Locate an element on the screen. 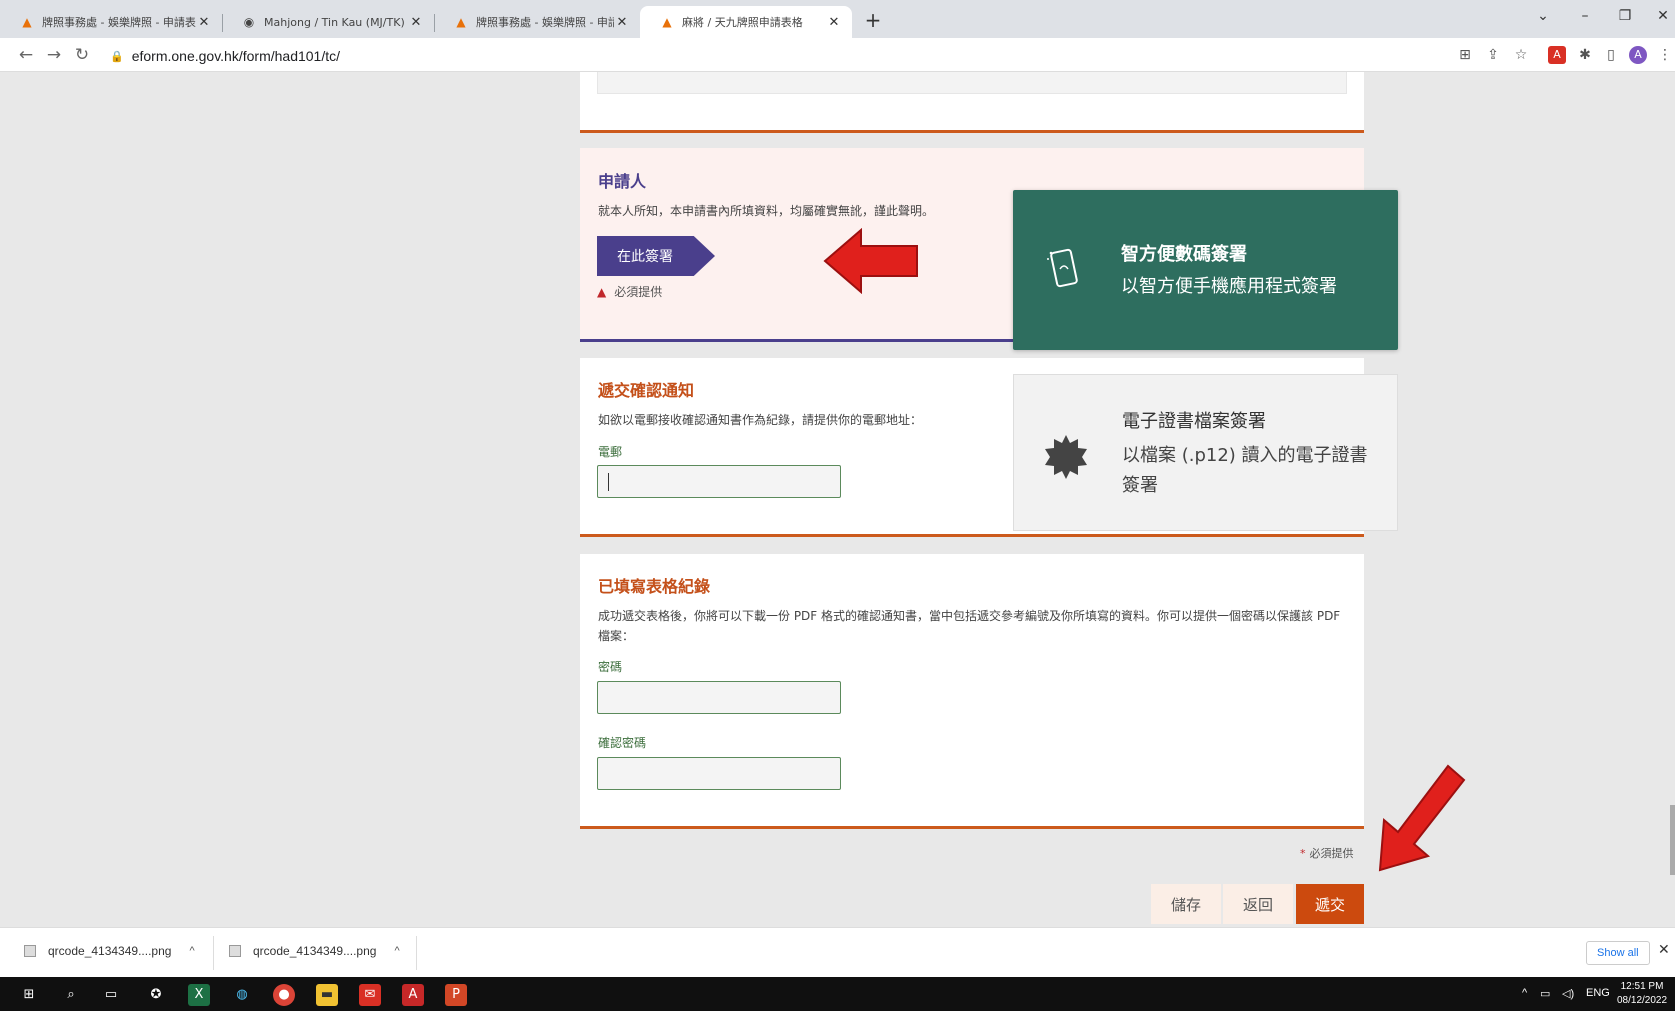 The height and width of the screenshot is (1011, 1675). translate-icon: ⊞ is located at coordinates (1465, 55).